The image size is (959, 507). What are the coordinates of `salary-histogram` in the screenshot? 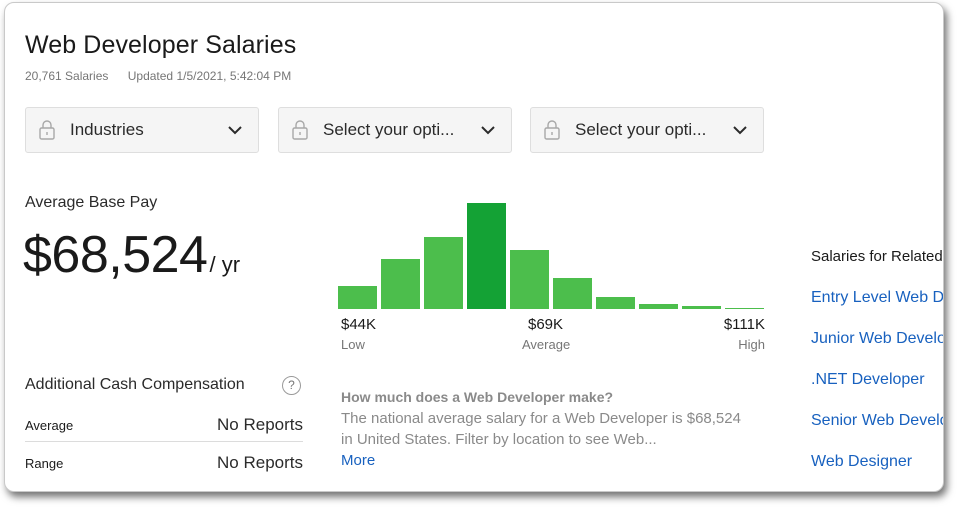 It's located at (553, 256).